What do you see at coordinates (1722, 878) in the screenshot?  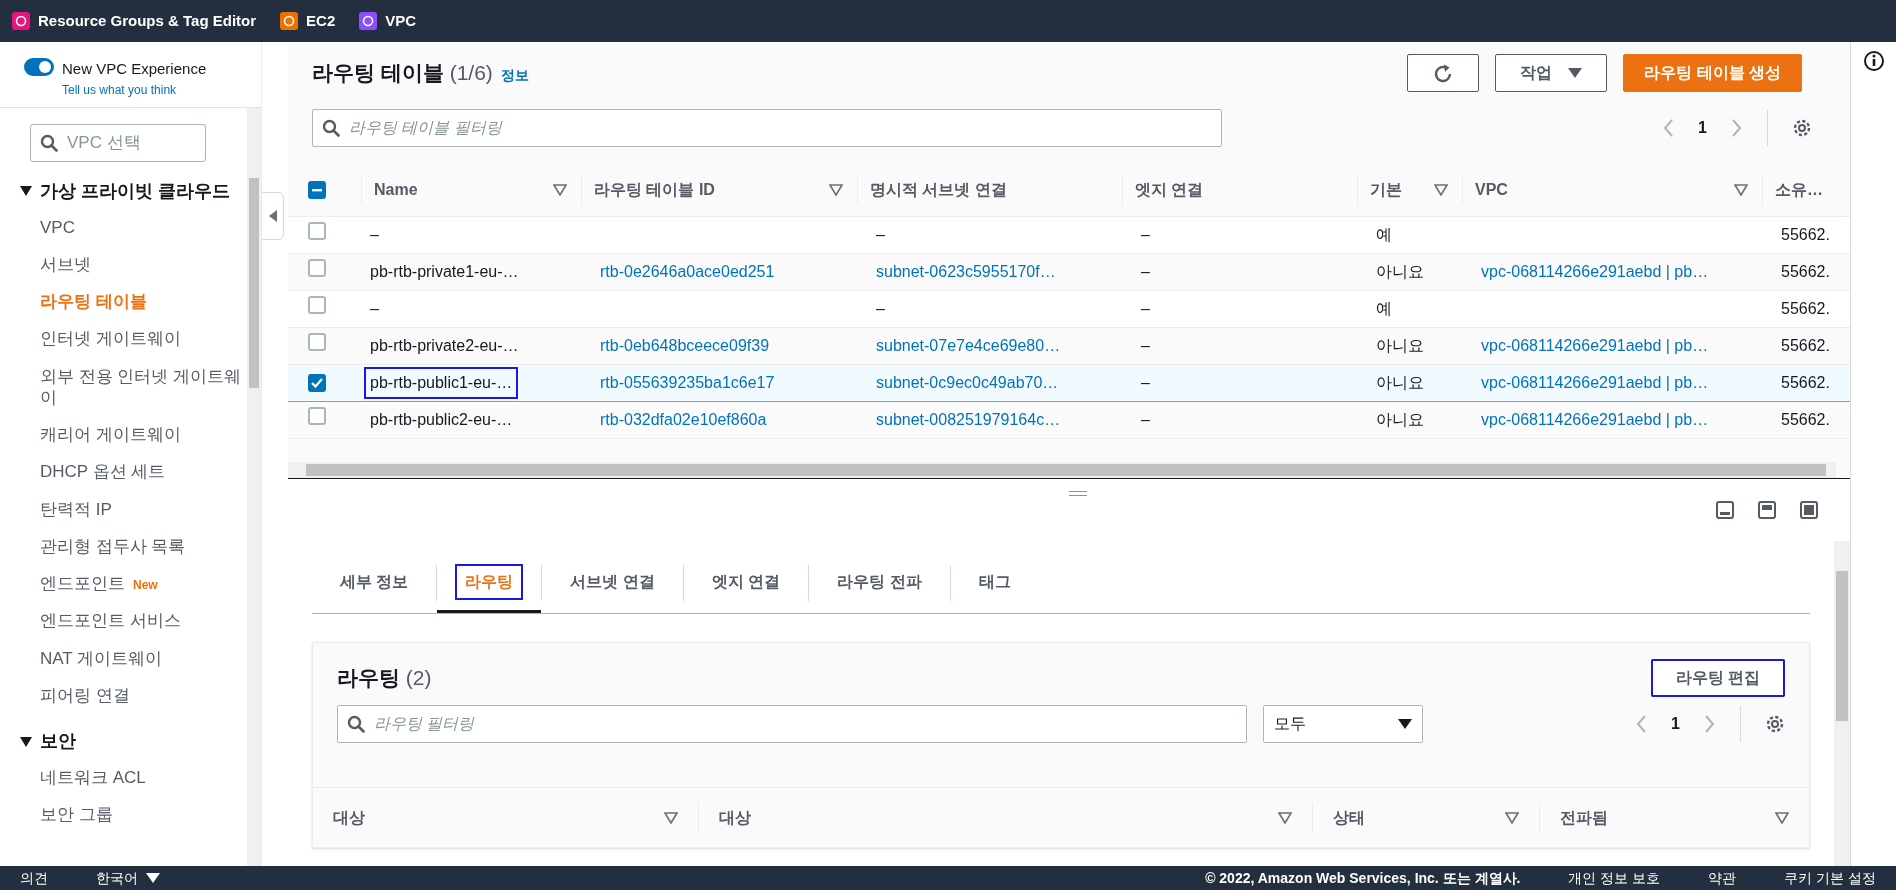 I see `footer-link: 약관` at bounding box center [1722, 878].